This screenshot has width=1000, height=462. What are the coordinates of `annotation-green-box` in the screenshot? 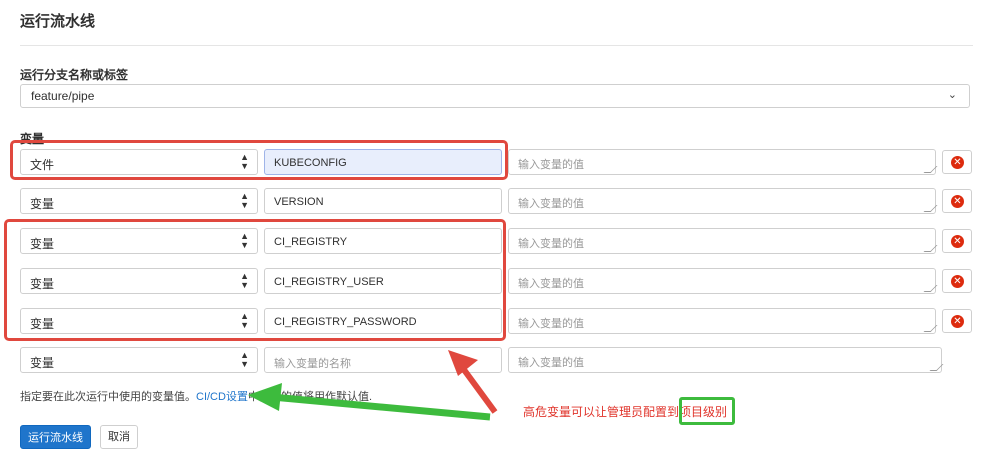 It's located at (707, 411).